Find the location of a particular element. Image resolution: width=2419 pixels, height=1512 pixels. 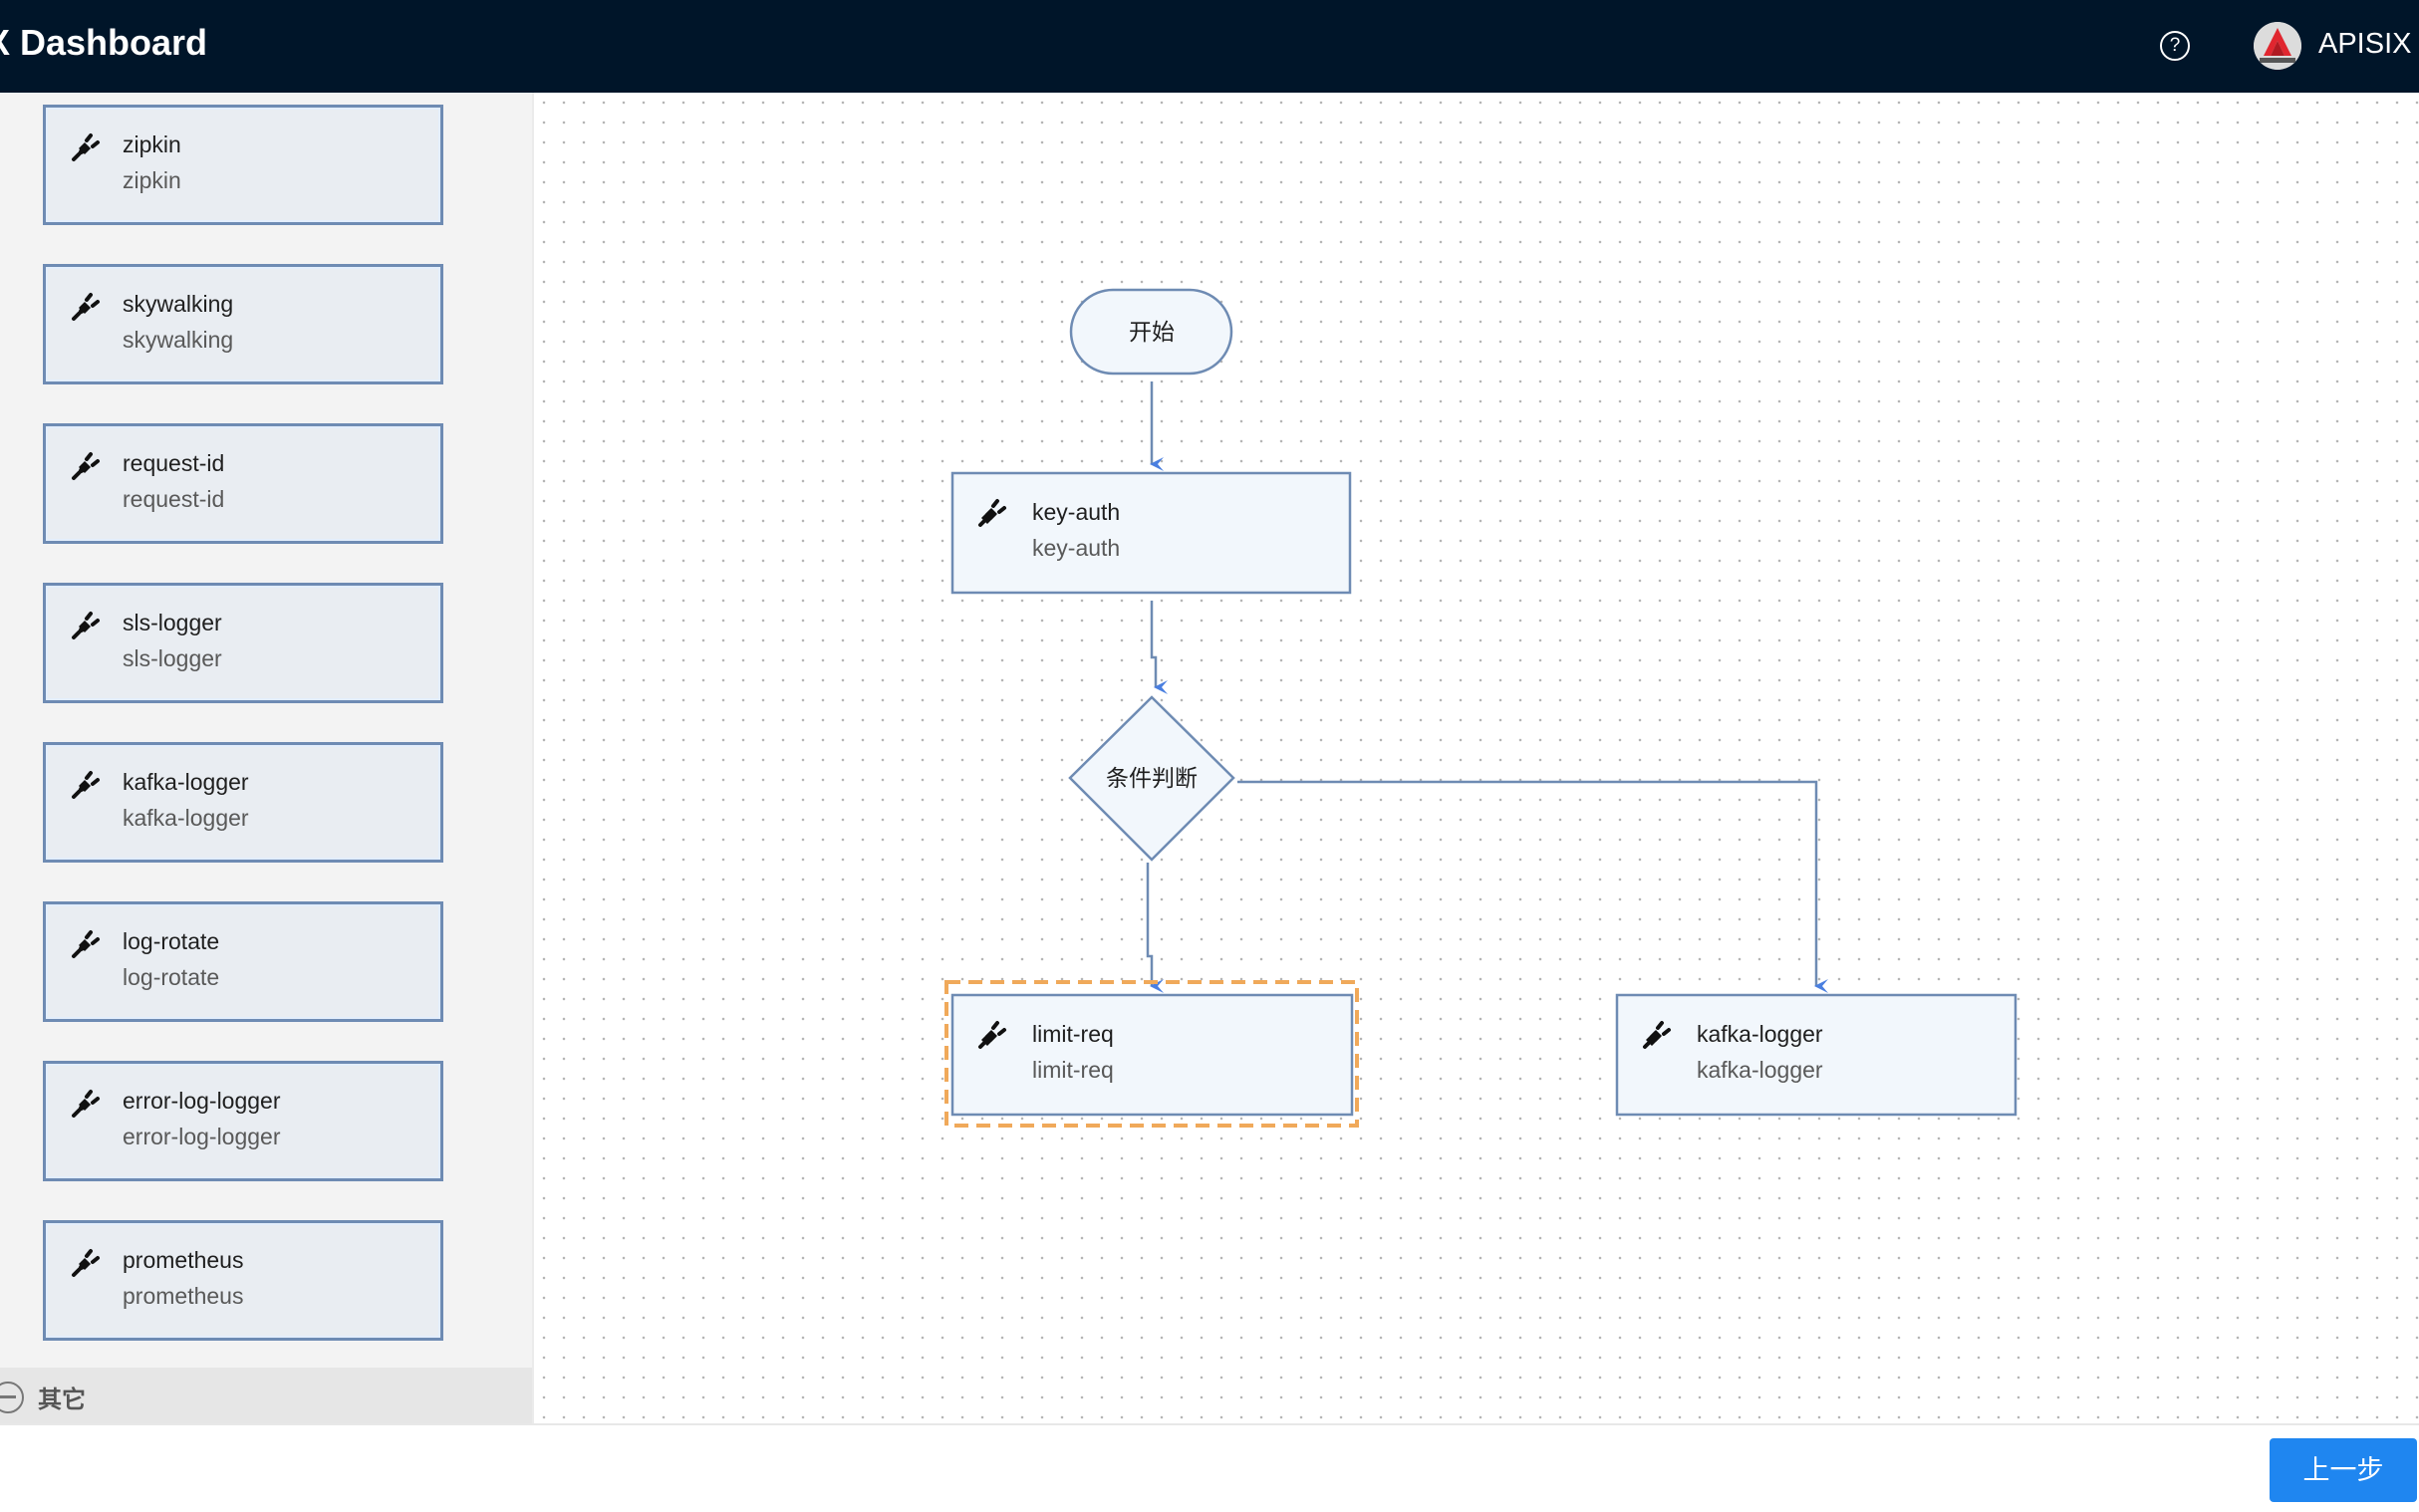

node-name: limit-req is located at coordinates (1073, 1034).